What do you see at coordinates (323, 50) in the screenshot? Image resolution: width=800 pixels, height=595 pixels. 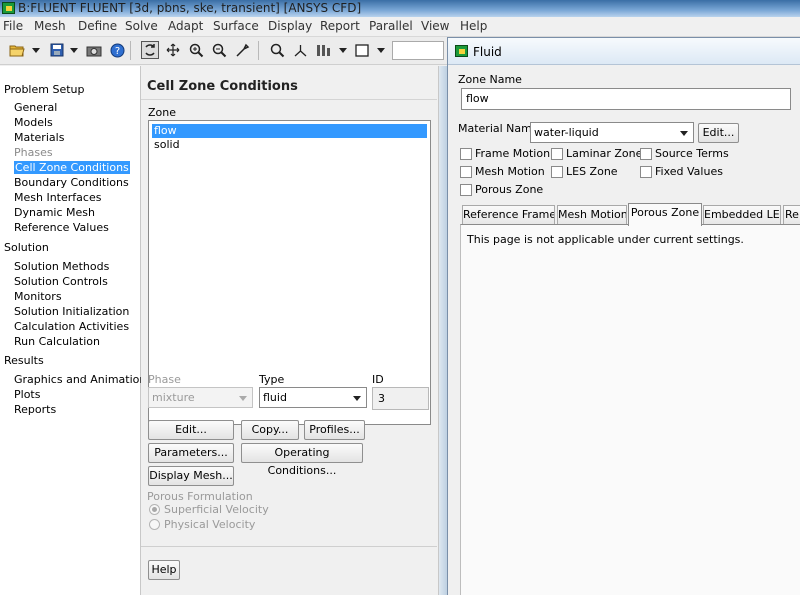 I see `layout-icon` at bounding box center [323, 50].